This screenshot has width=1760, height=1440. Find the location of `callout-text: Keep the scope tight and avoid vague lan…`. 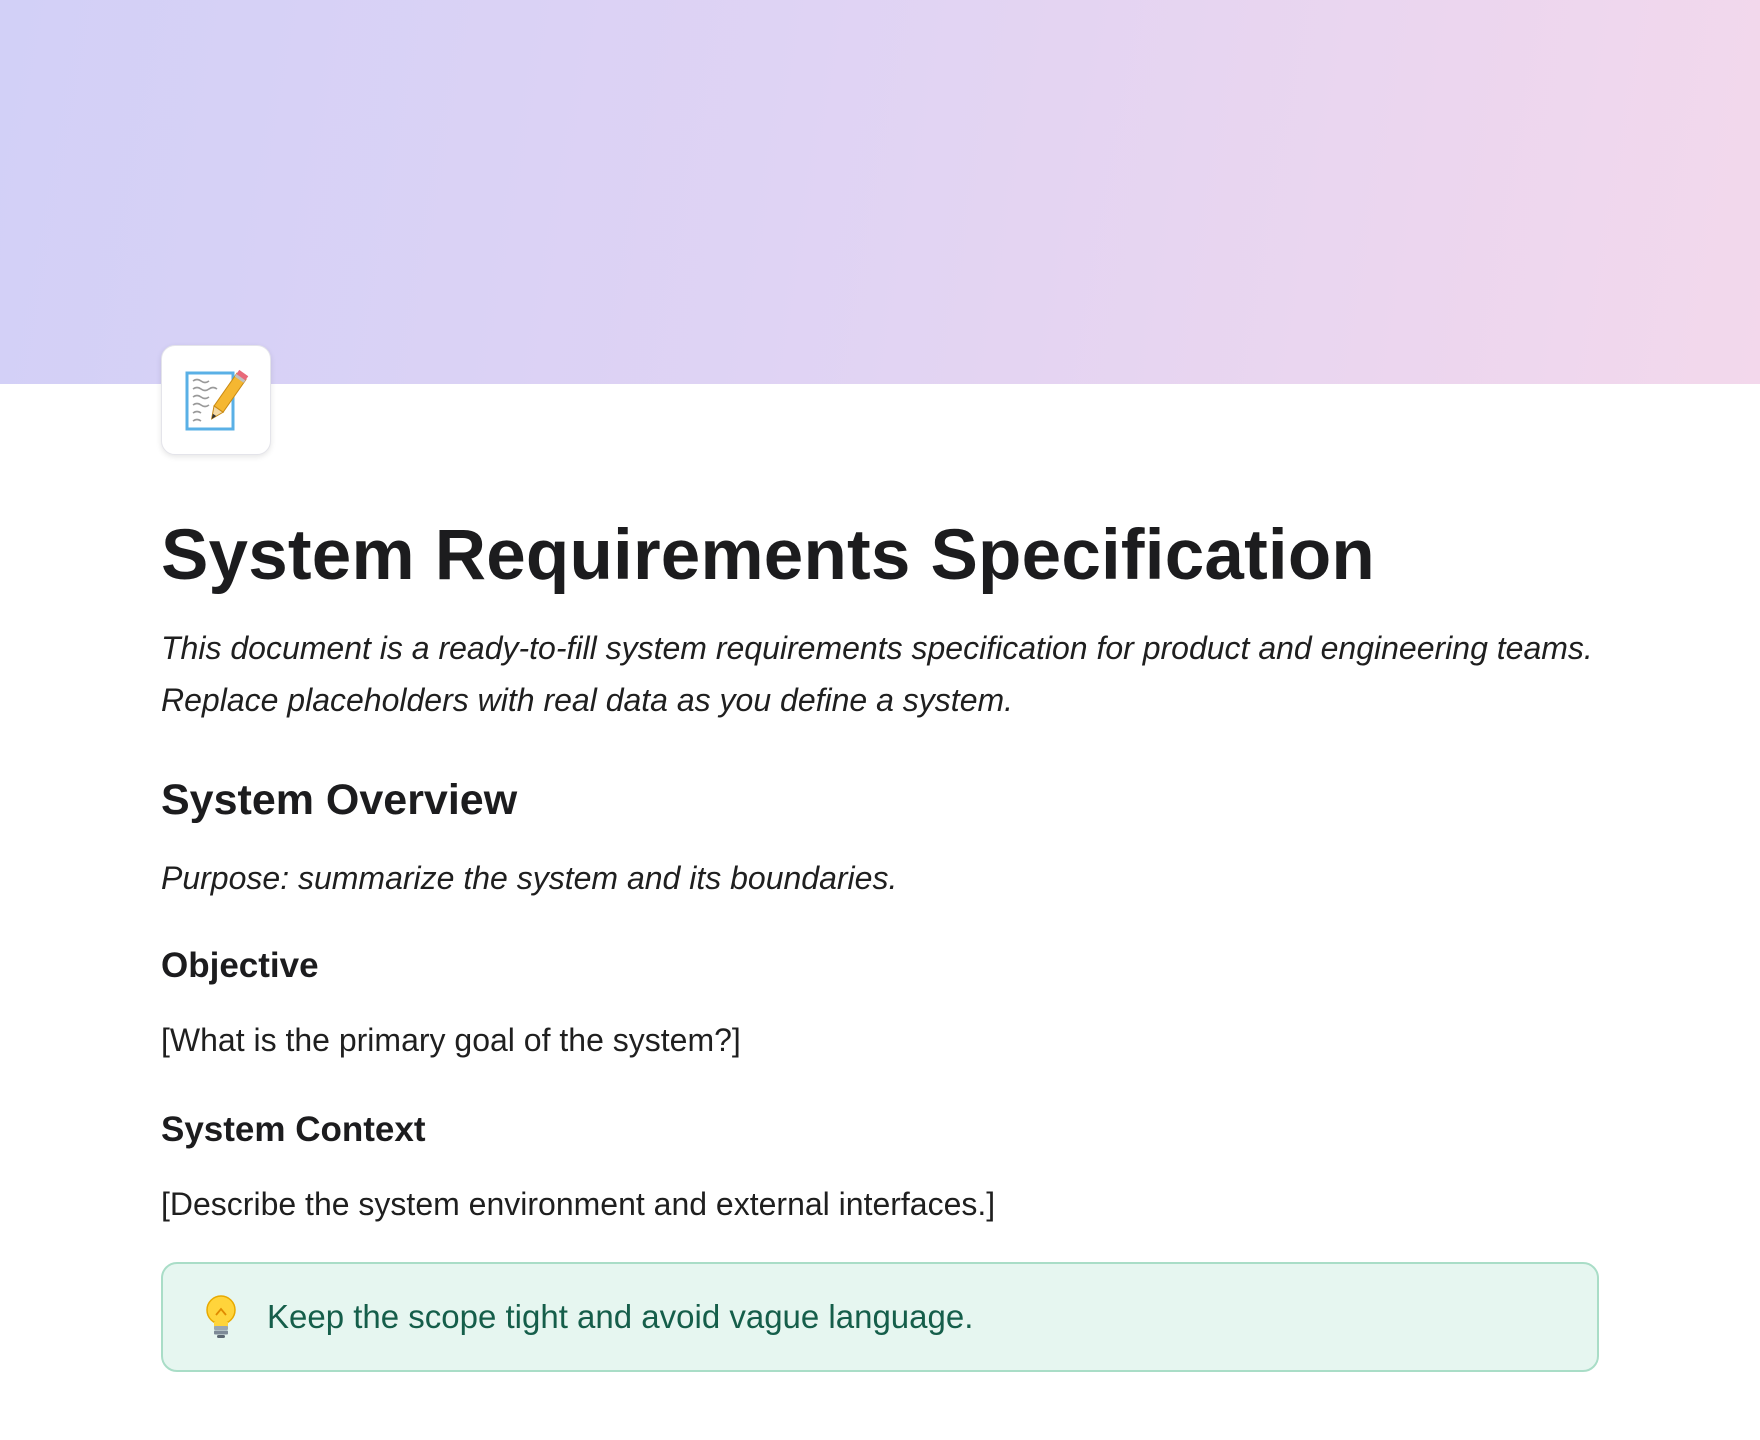

callout-text: Keep the scope tight and avoid vague lan… is located at coordinates (620, 1316).